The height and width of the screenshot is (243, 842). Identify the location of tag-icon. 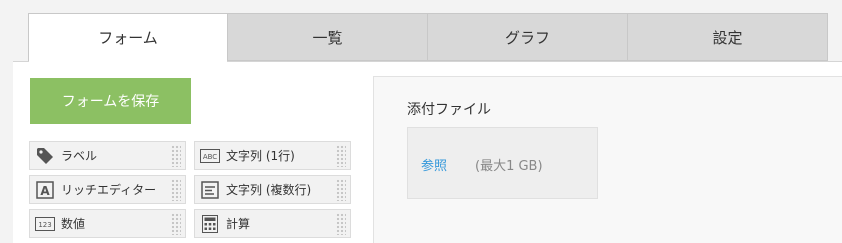
(45, 156).